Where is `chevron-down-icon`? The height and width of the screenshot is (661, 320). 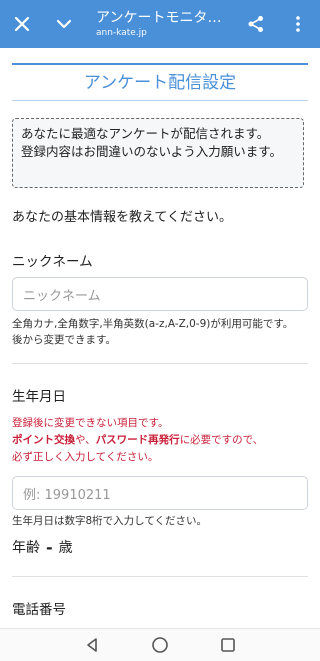
chevron-down-icon is located at coordinates (64, 24).